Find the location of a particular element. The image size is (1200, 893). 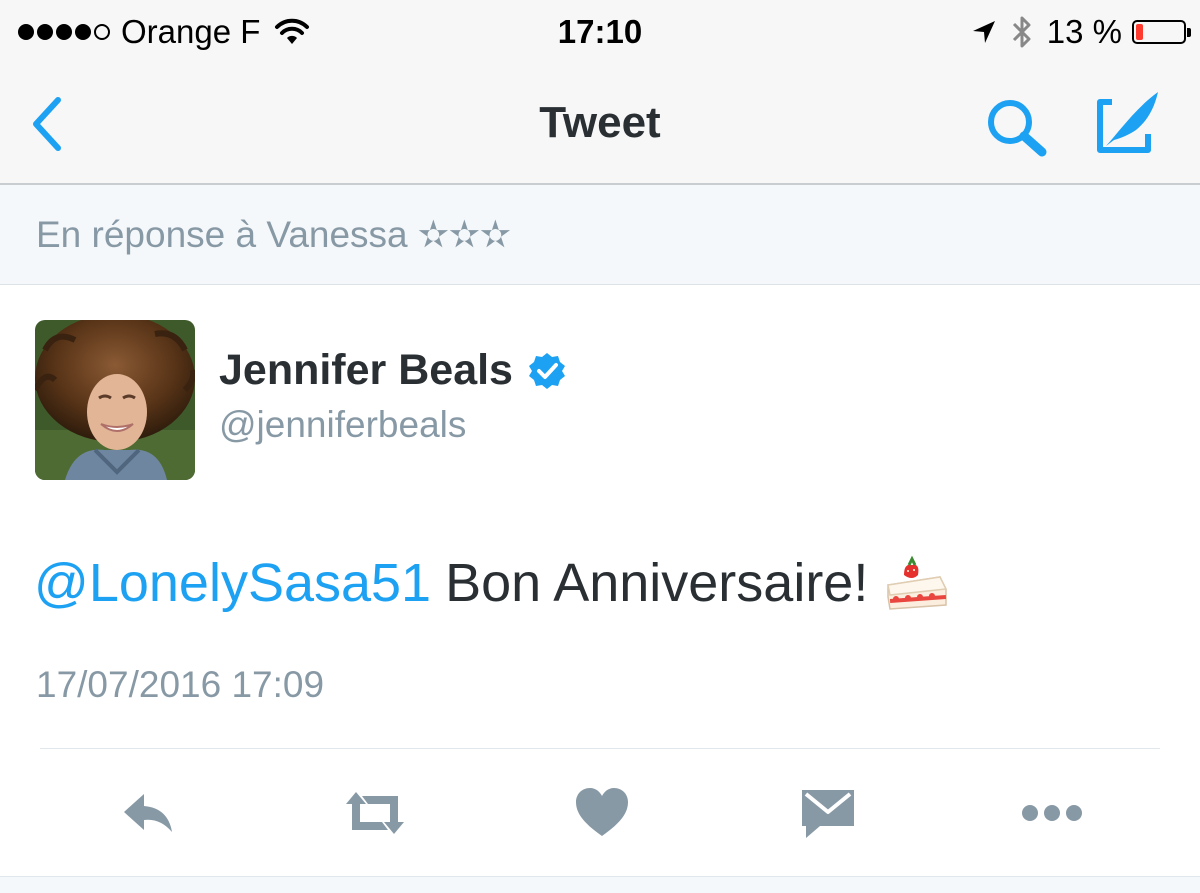

like-button is located at coordinates (602, 813).